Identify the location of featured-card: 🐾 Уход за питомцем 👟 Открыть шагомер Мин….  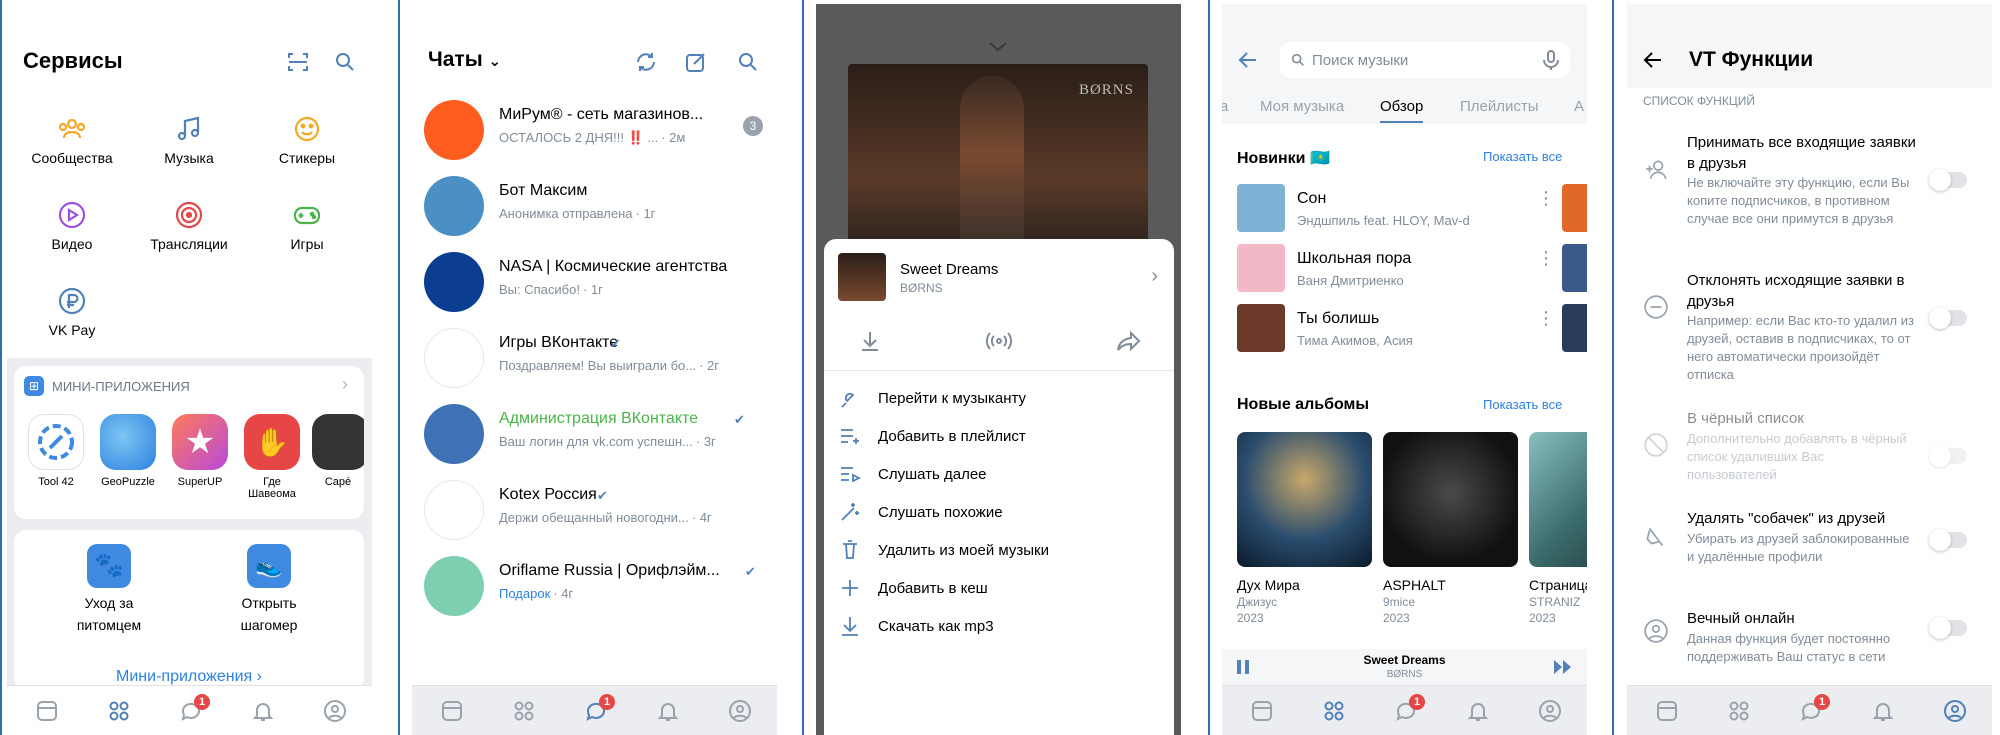
(189, 610).